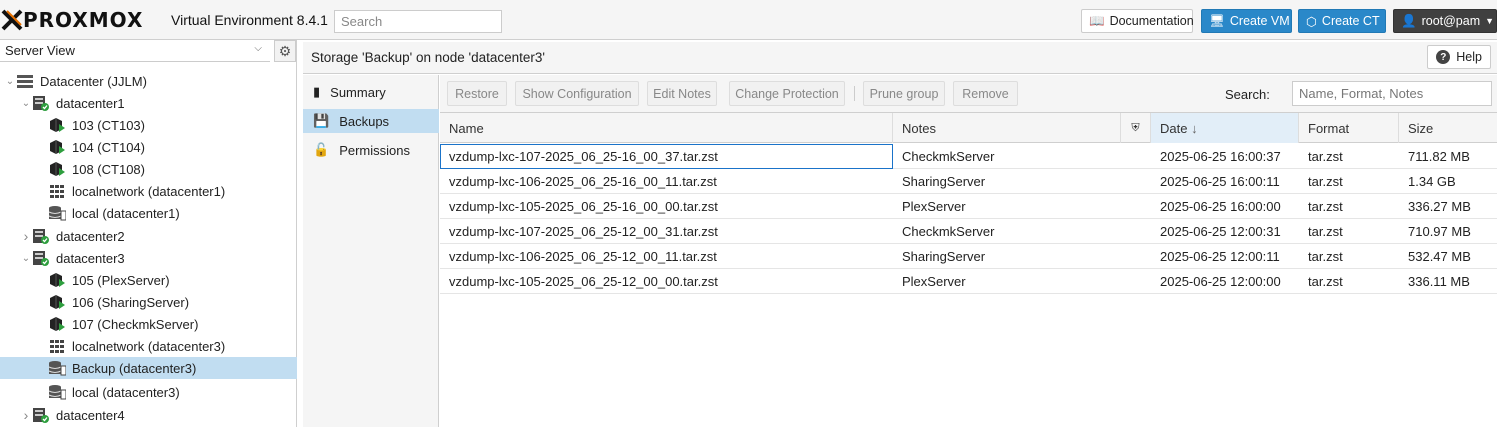 The width and height of the screenshot is (1497, 427). Describe the element at coordinates (249, 20) in the screenshot. I see `version-label: Virtual Environment 8.4.1` at that location.